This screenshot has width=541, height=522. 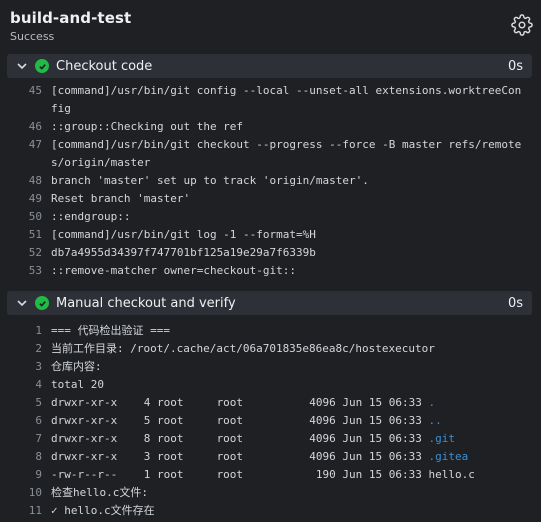 I want to click on job-status: Success, so click(x=32, y=36).